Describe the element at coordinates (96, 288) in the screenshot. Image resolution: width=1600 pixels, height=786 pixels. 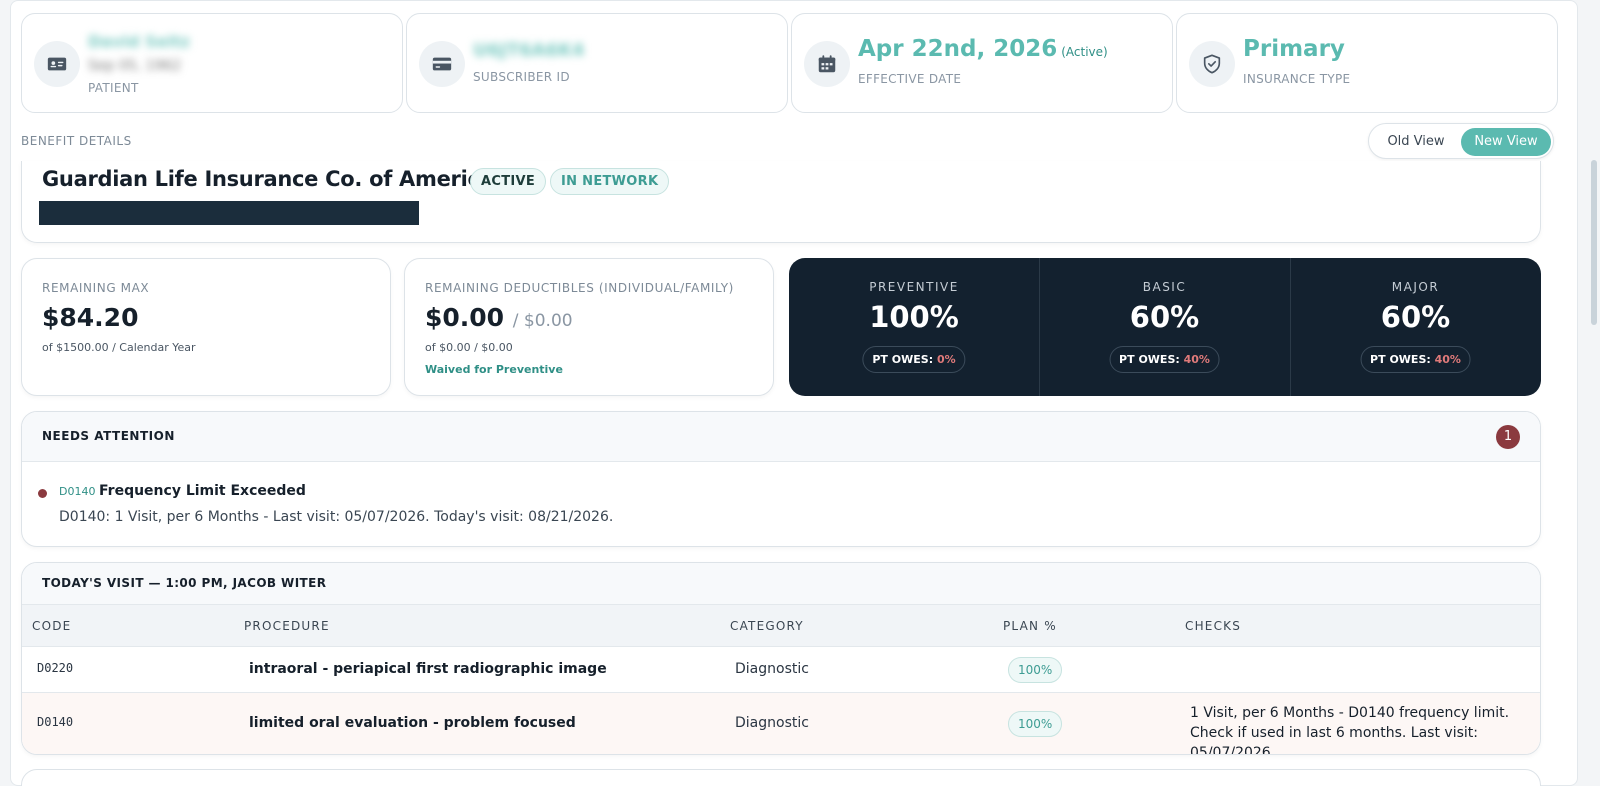
I see `remaining-max-label: REMAINING MAX` at that location.